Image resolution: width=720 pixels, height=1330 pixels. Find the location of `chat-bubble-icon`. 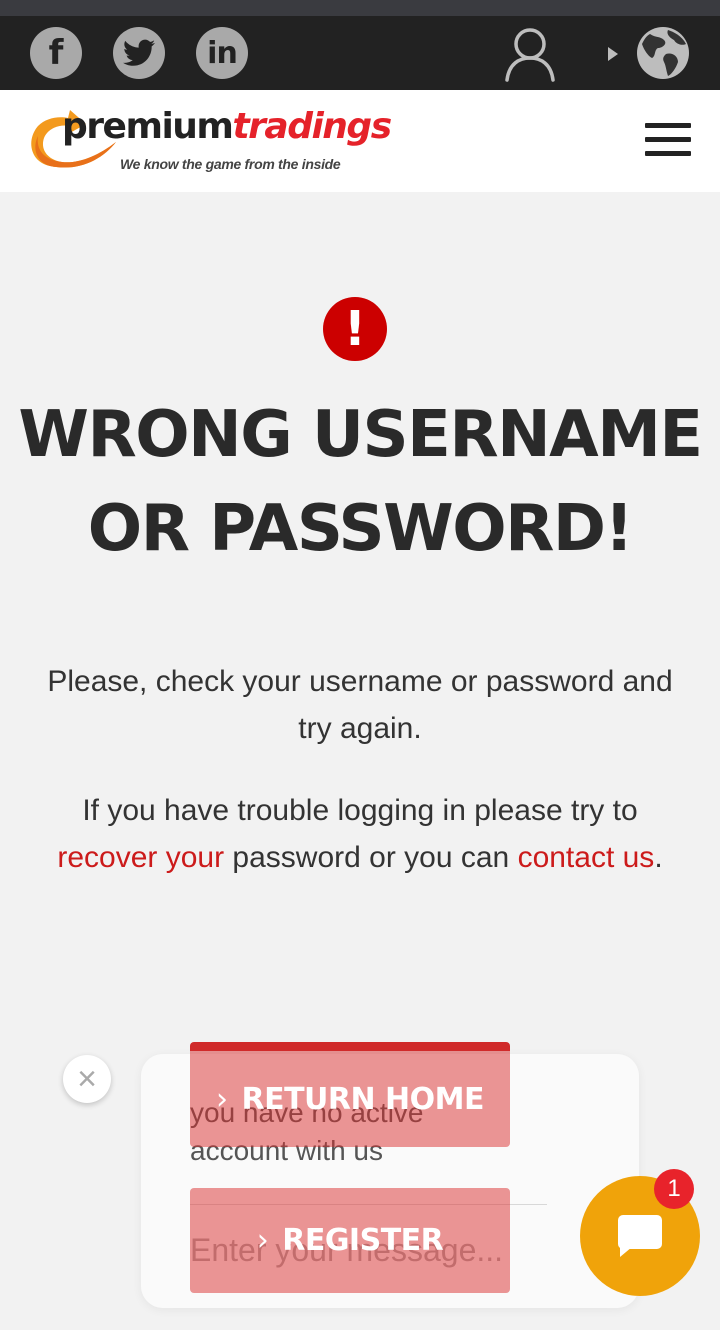

chat-bubble-icon is located at coordinates (640, 1236).